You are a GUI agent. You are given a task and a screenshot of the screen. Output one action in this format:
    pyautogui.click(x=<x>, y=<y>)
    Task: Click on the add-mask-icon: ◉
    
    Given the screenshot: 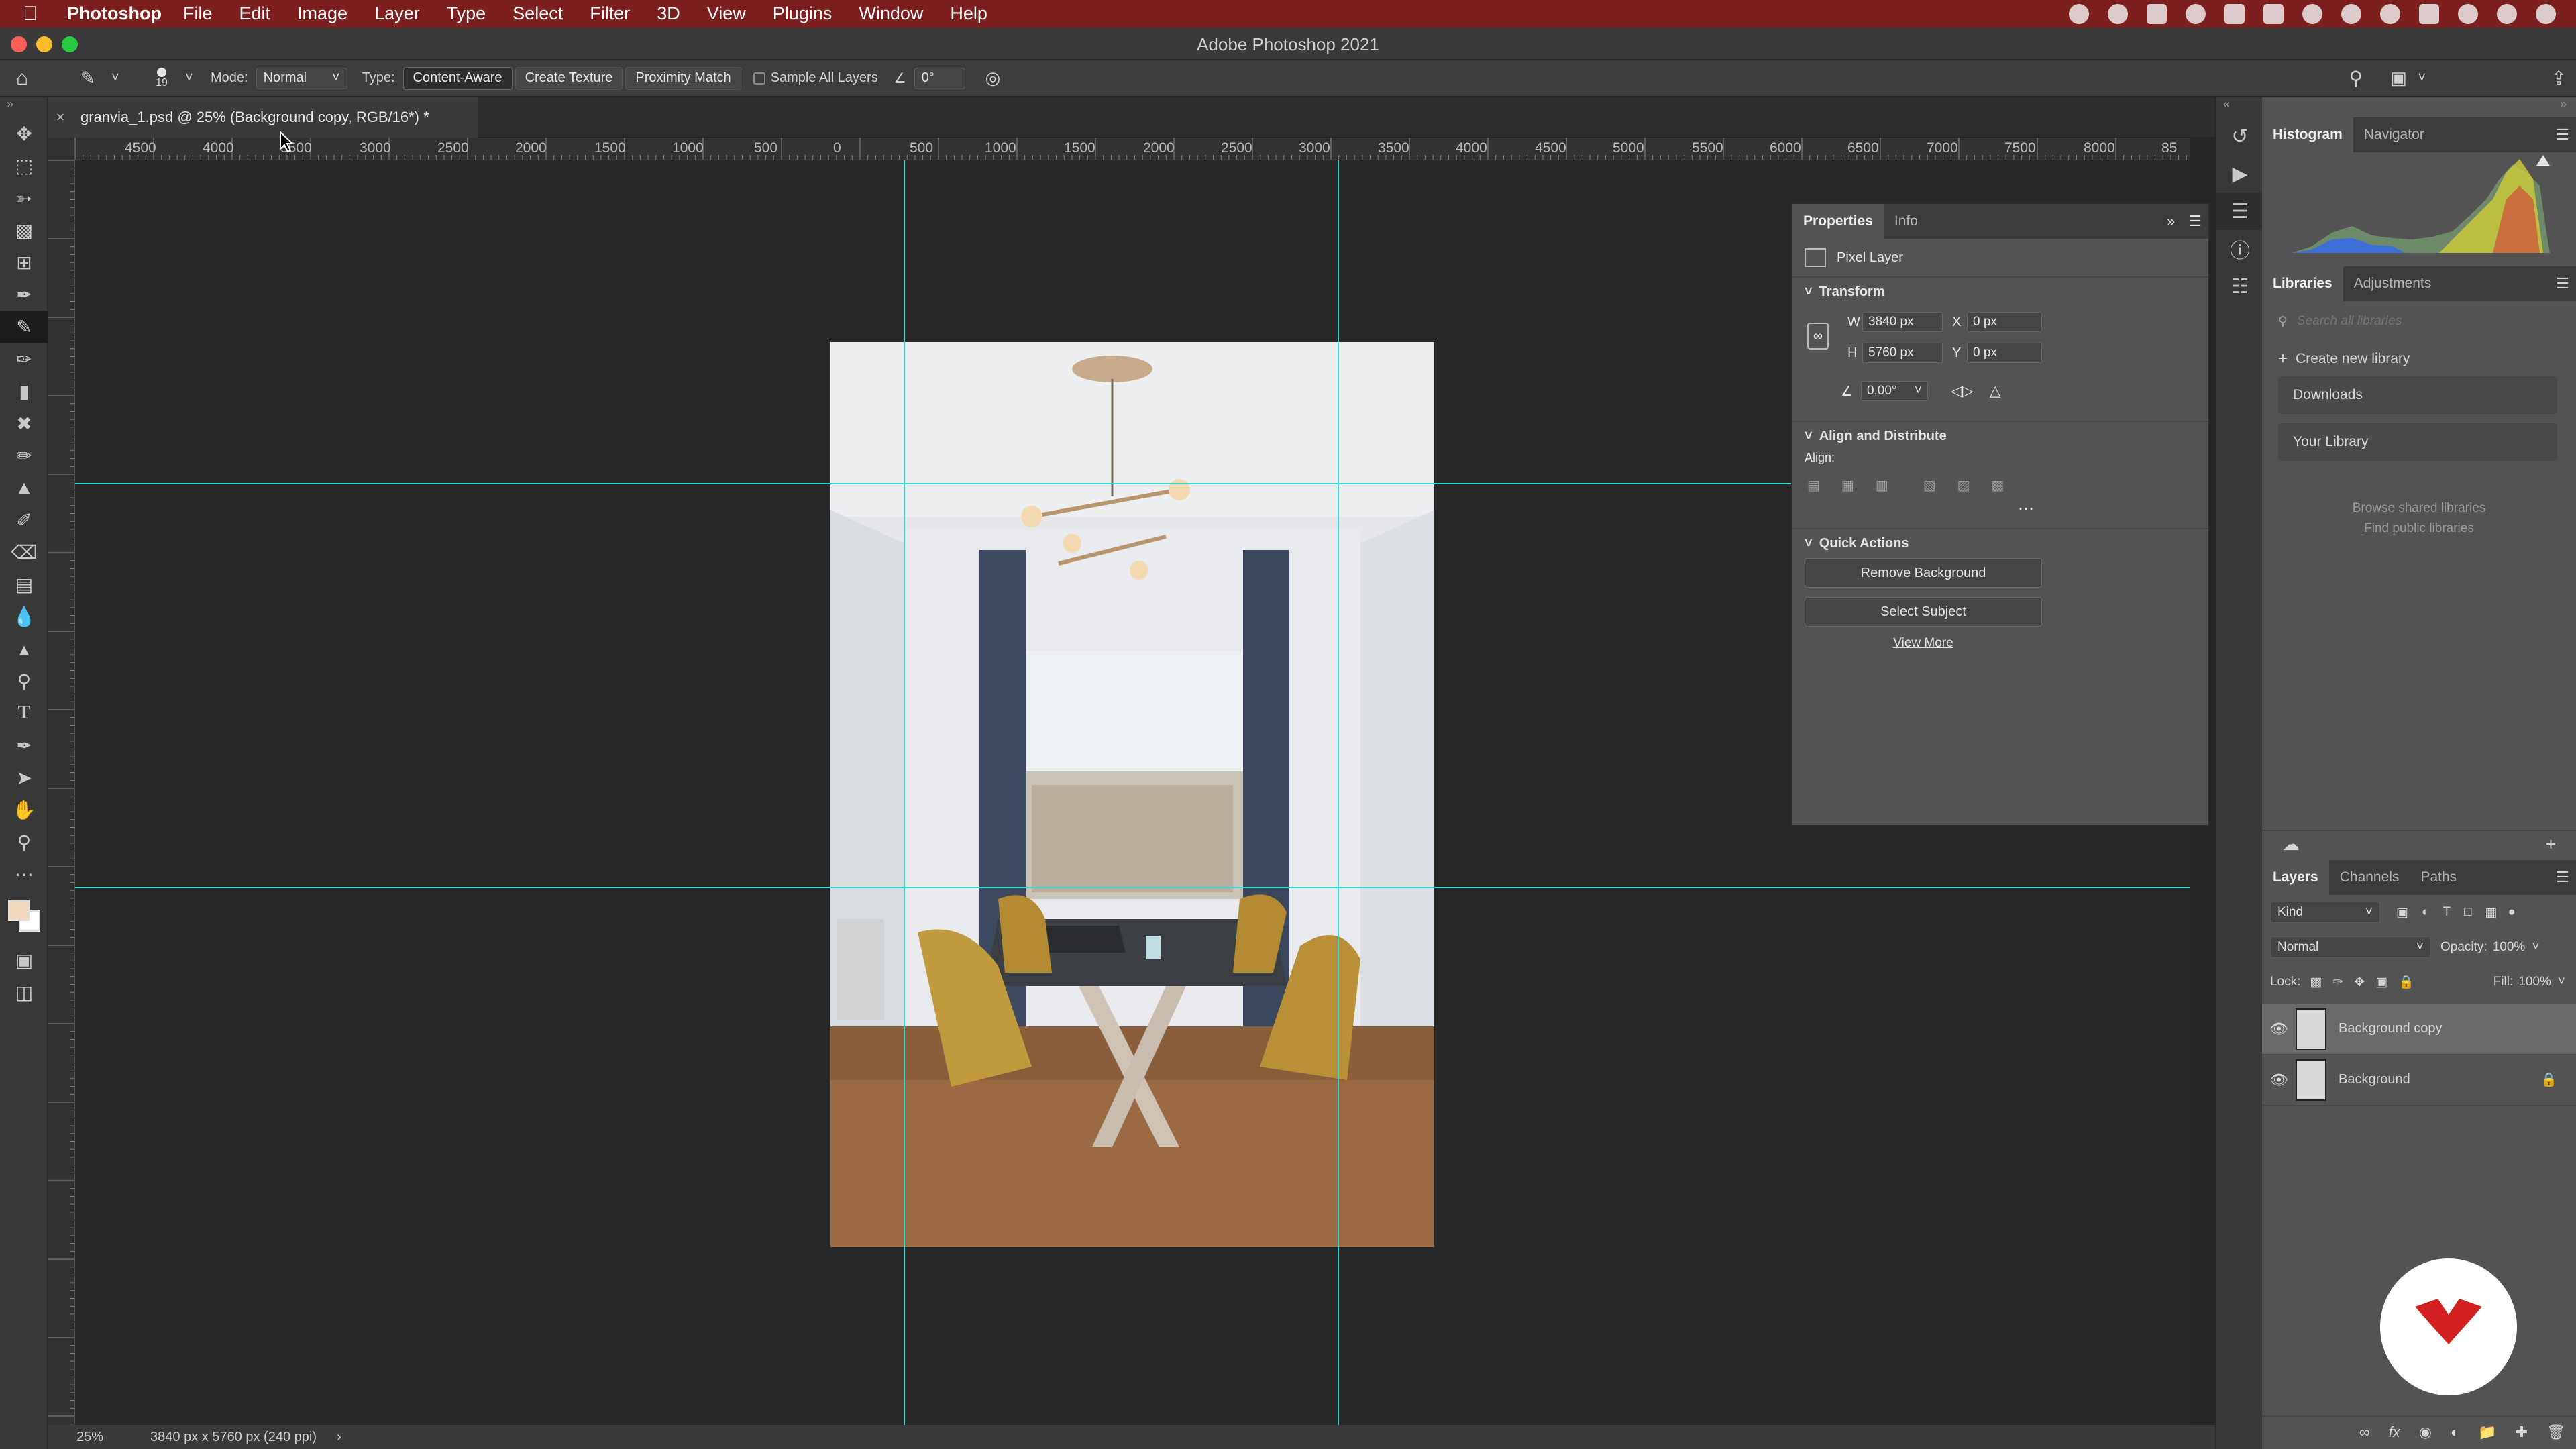 What is the action you would take?
    pyautogui.click(x=2425, y=1432)
    